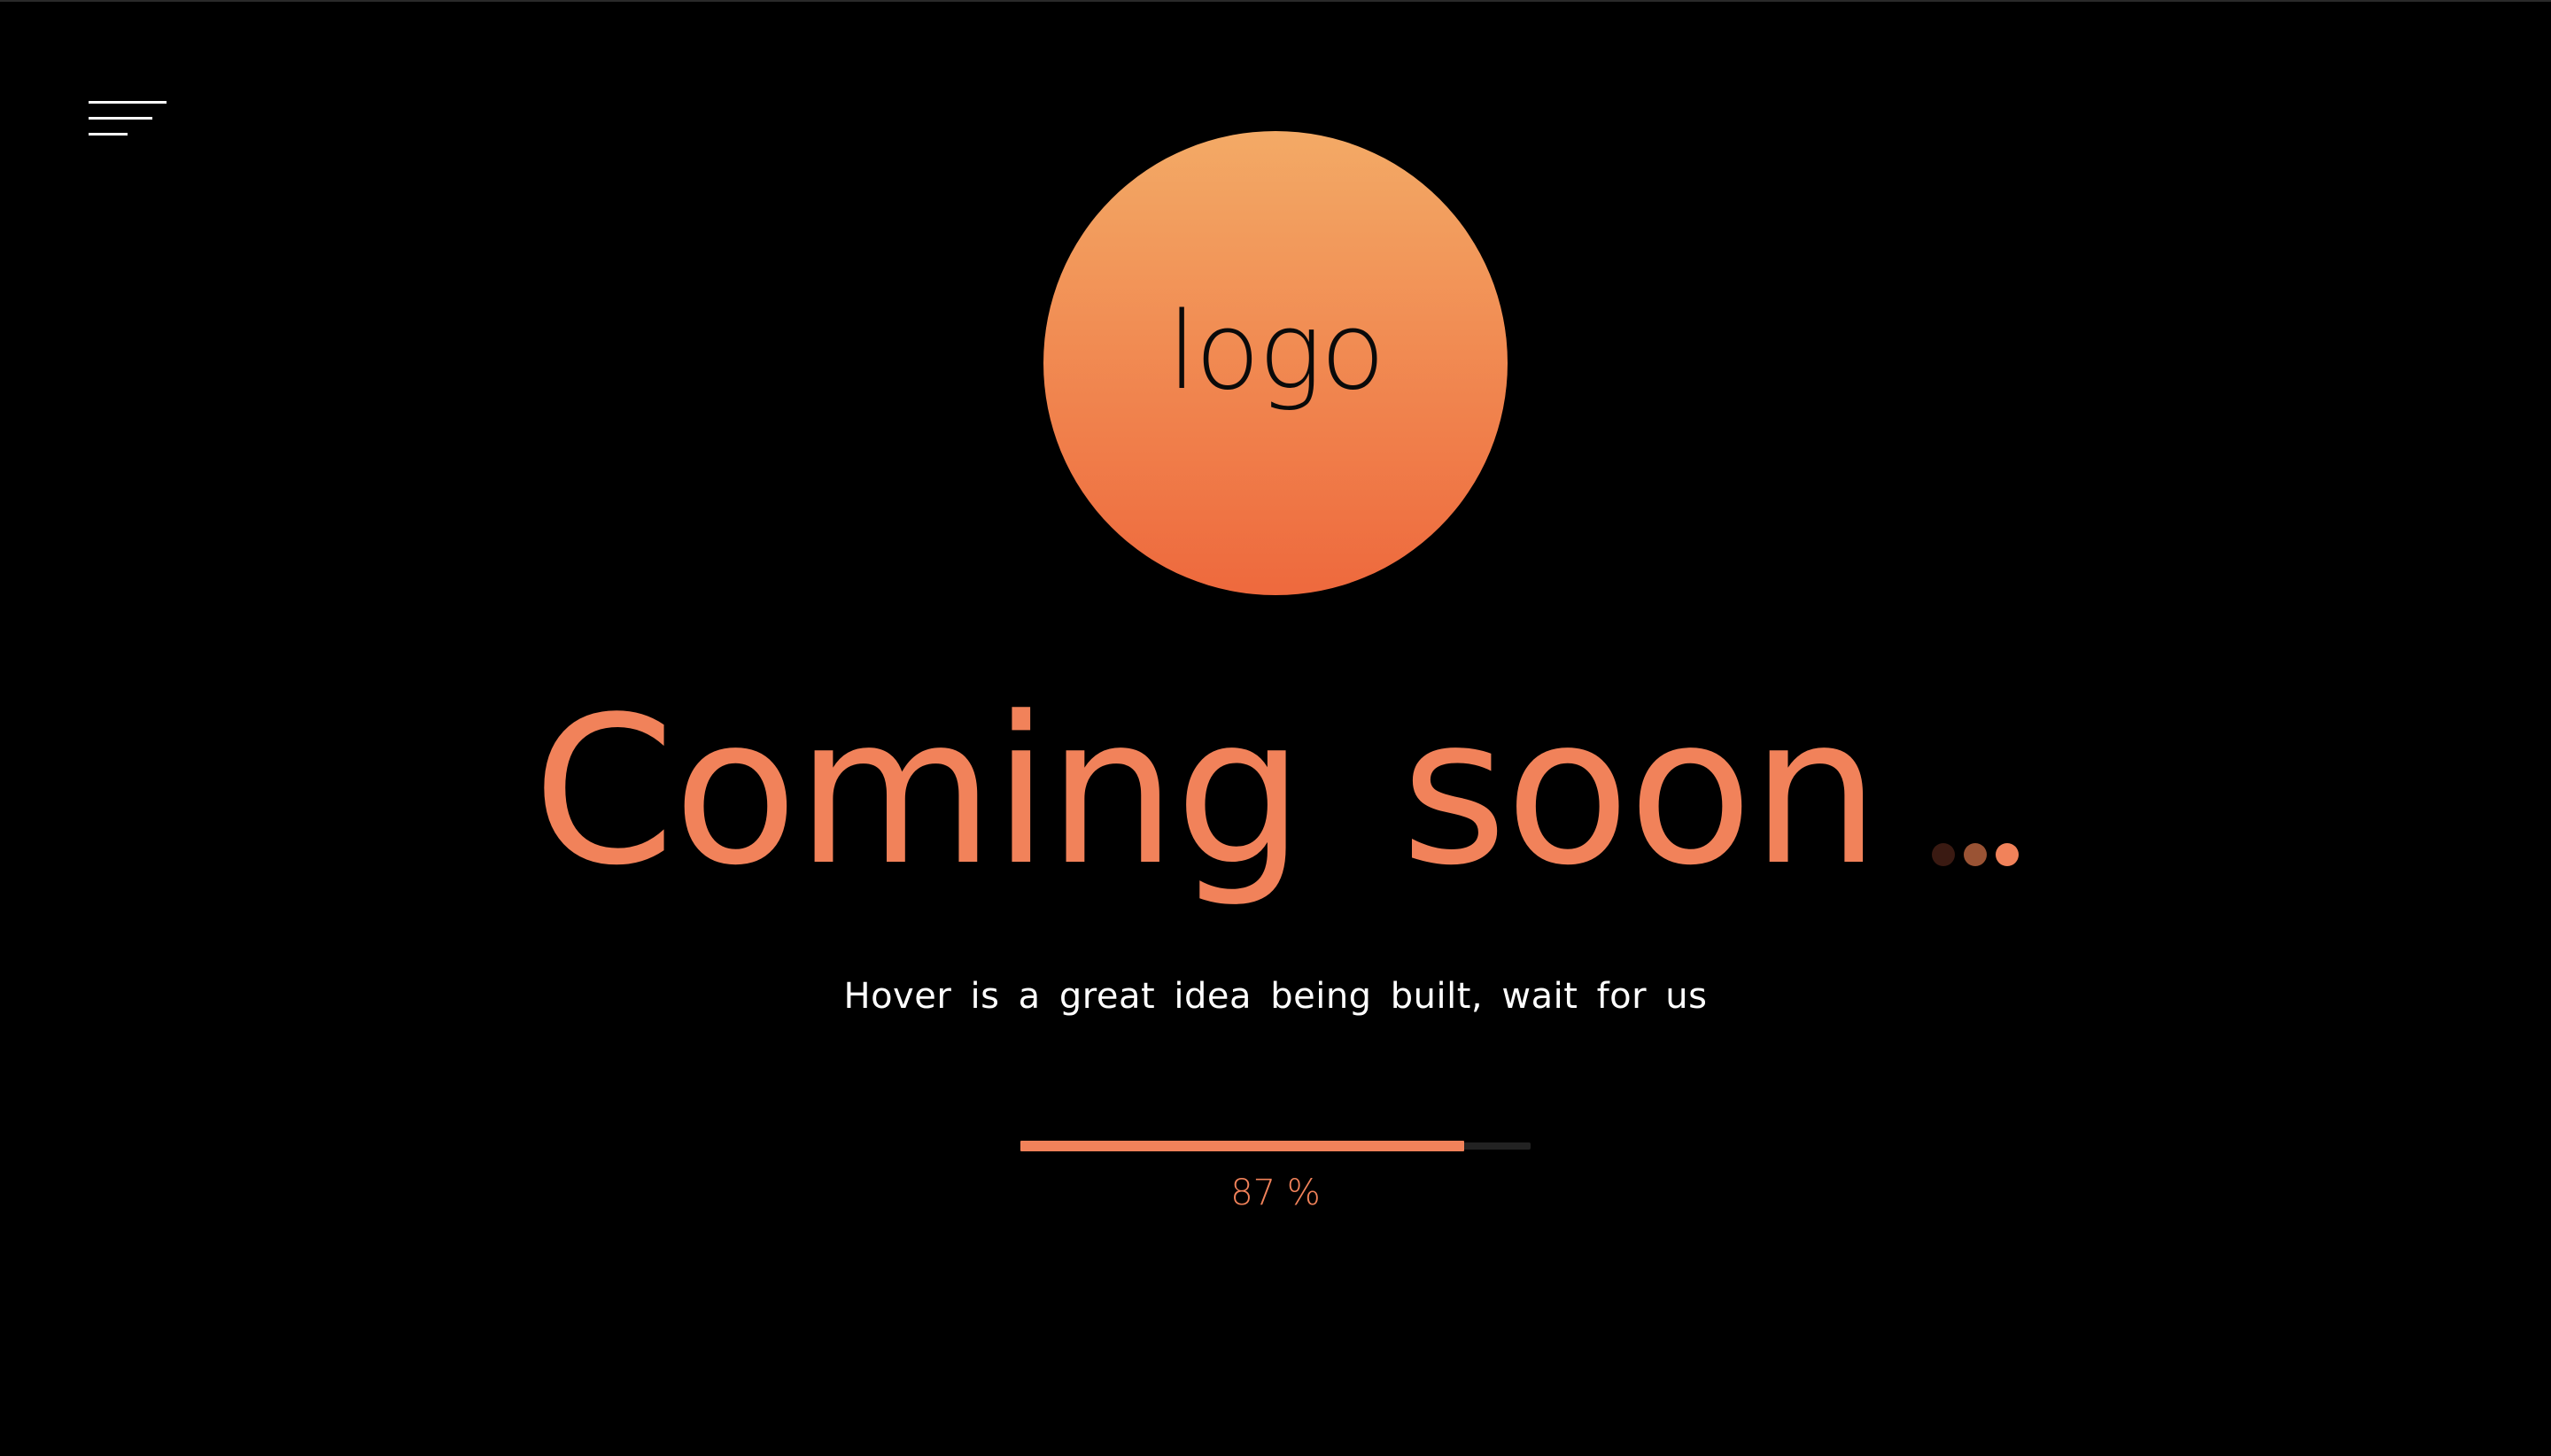 The image size is (2551, 1456). I want to click on progress-bar, so click(1275, 1146).